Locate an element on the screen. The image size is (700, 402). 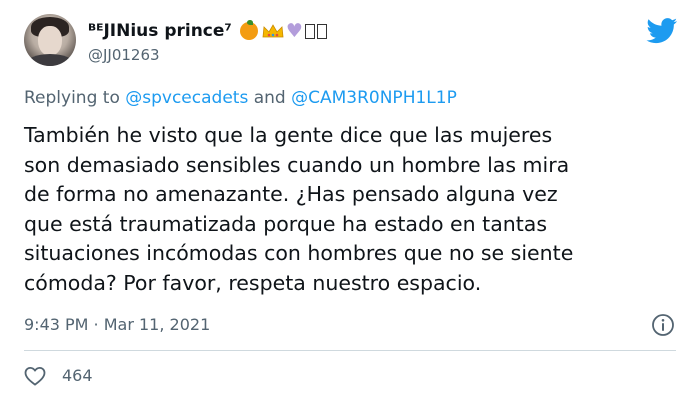
info-icon is located at coordinates (663, 325).